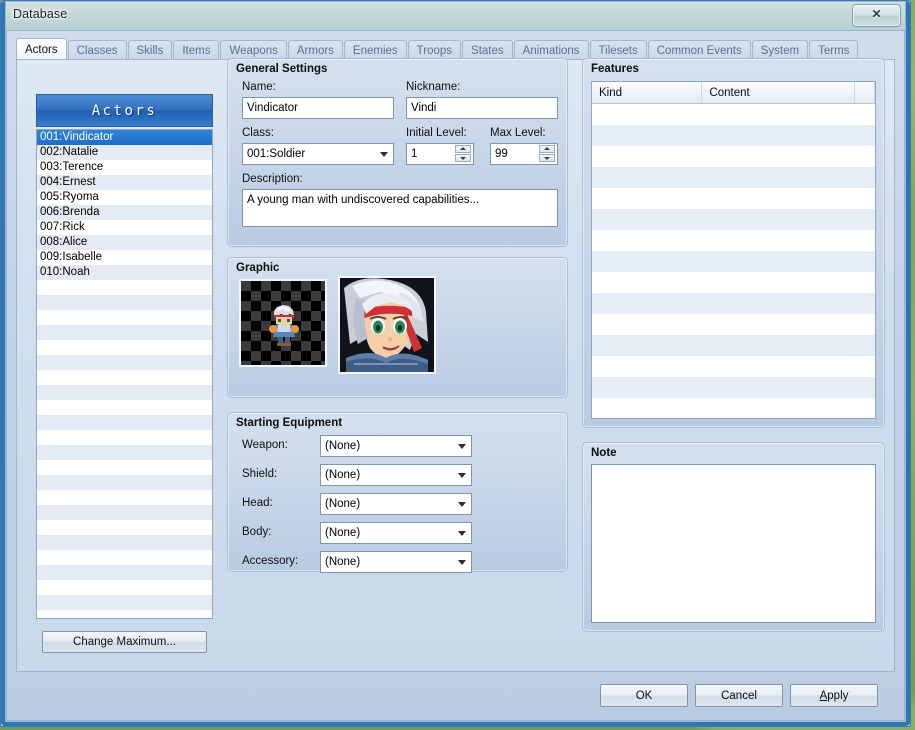 The image size is (915, 730). What do you see at coordinates (41, 49) in the screenshot?
I see `tab-actors: Actors` at bounding box center [41, 49].